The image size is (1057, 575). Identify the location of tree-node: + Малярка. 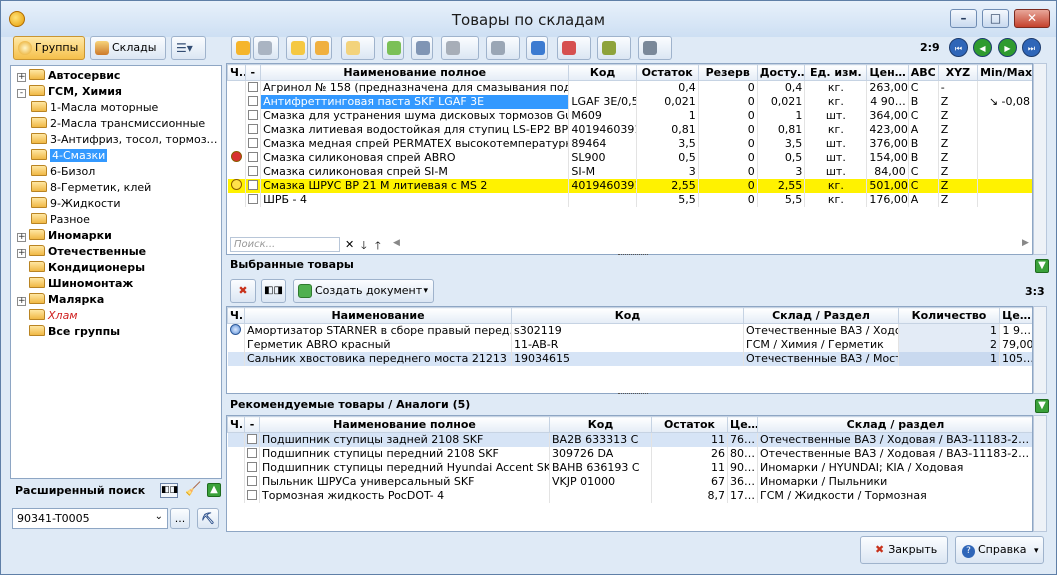
(60, 300).